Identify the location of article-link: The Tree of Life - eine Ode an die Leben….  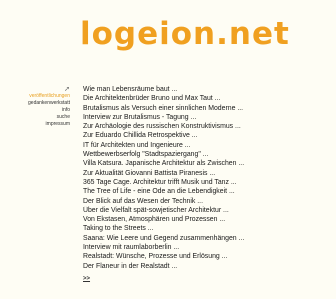
(208, 191).